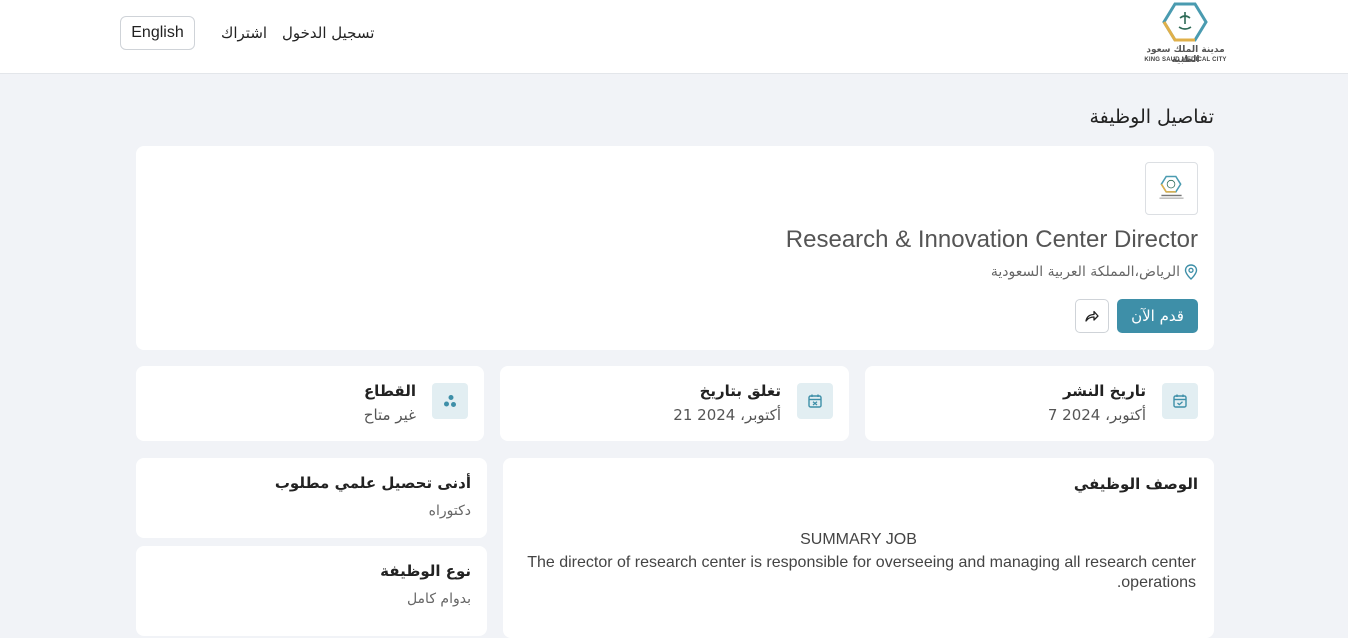  I want to click on posted-date-value: 7 أكتوبر، 2024, so click(1096, 415).